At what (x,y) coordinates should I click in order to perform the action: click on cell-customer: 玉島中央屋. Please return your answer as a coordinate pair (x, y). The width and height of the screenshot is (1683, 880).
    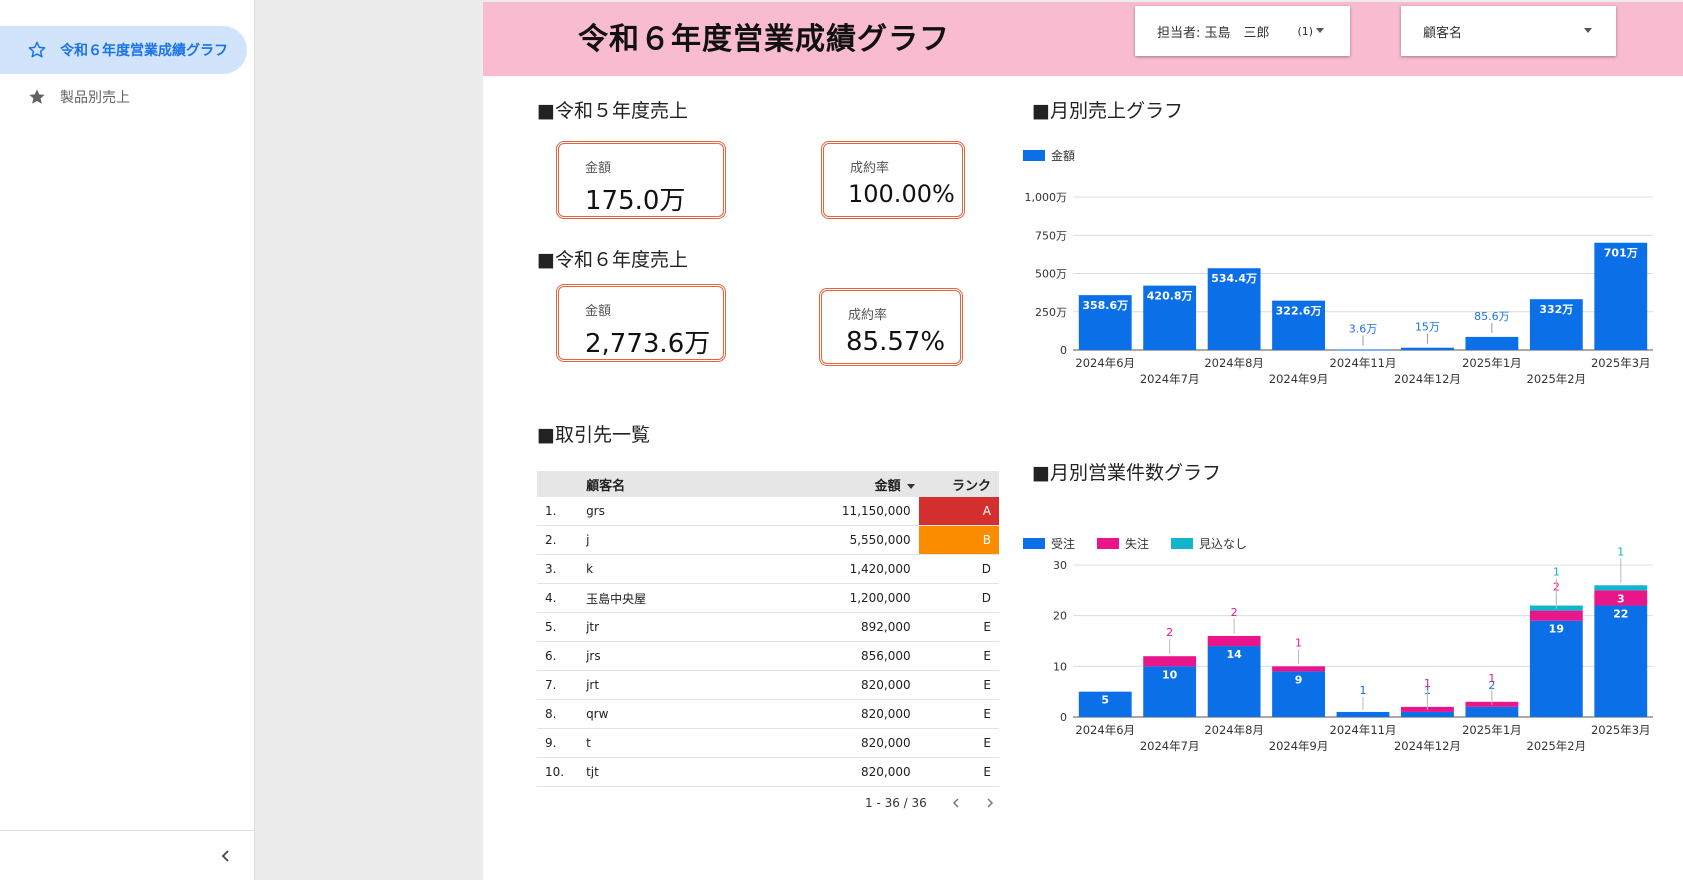
    Looking at the image, I should click on (616, 598).